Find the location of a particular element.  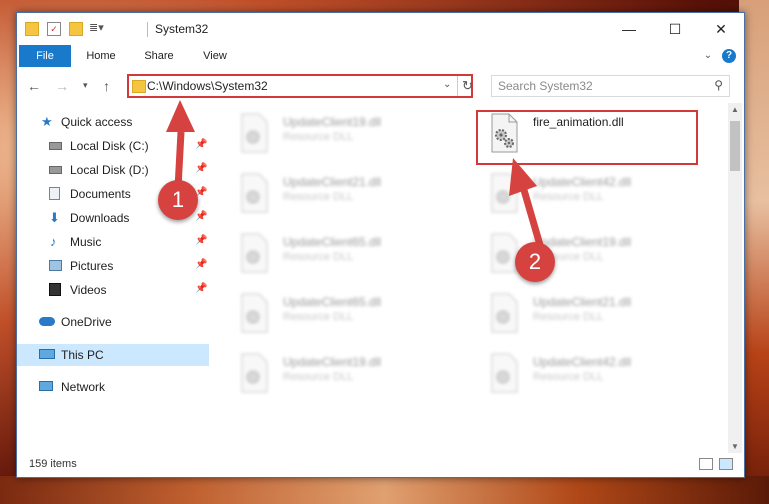

step-badge-1: 1 is located at coordinates (178, 200).